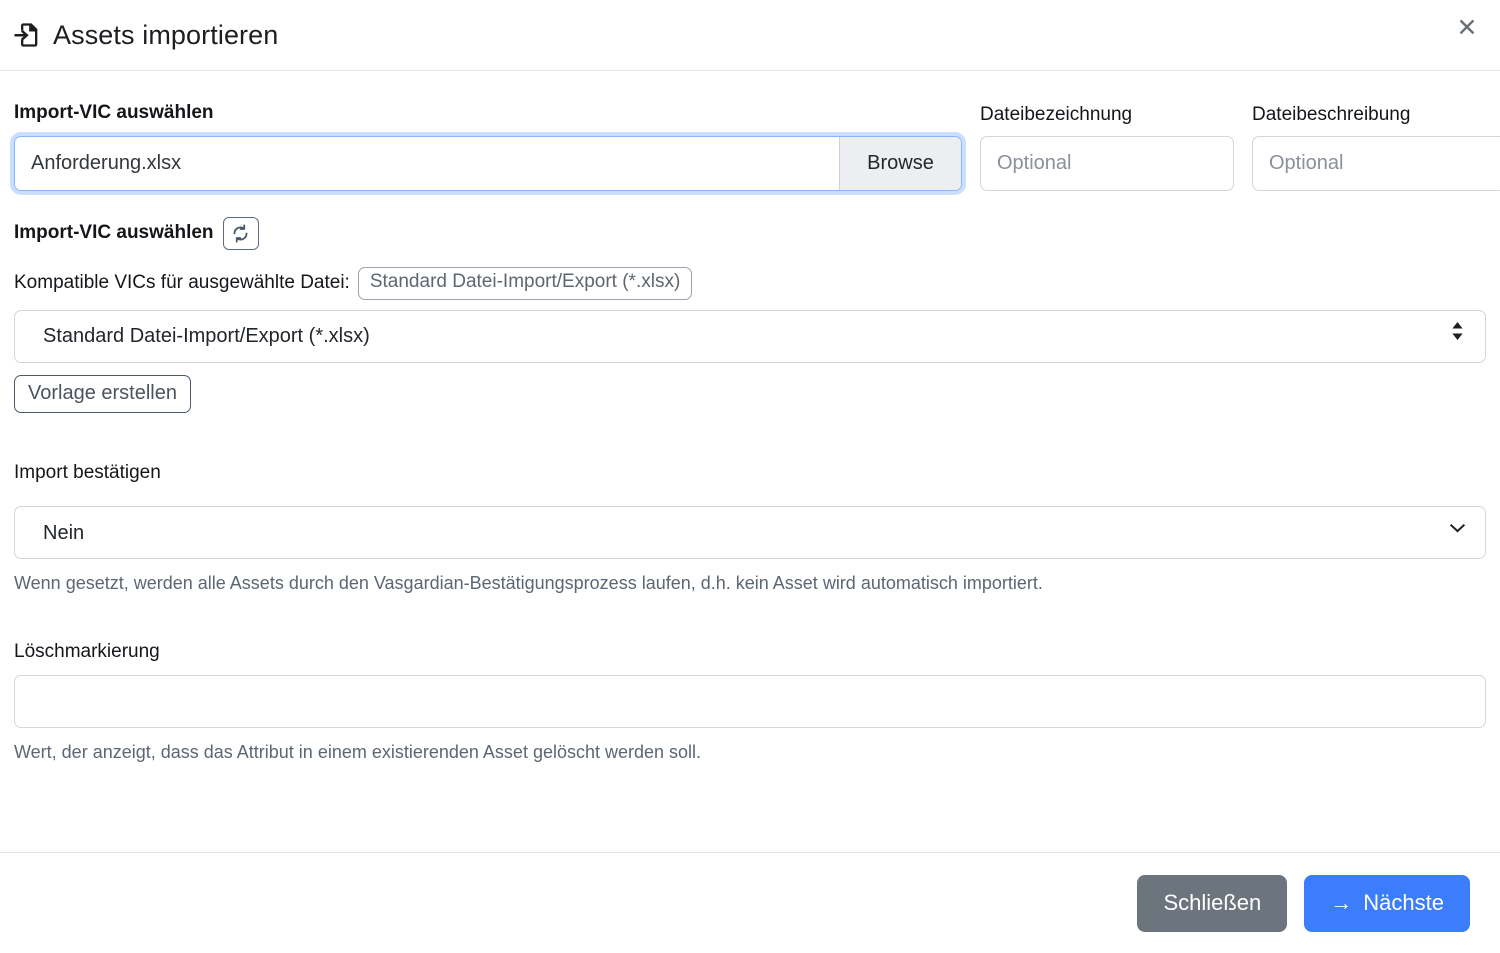 This screenshot has width=1500, height=953. I want to click on vic-select-wrap: Standard Datei-Import/Export (*.xlsx), so click(750, 331).